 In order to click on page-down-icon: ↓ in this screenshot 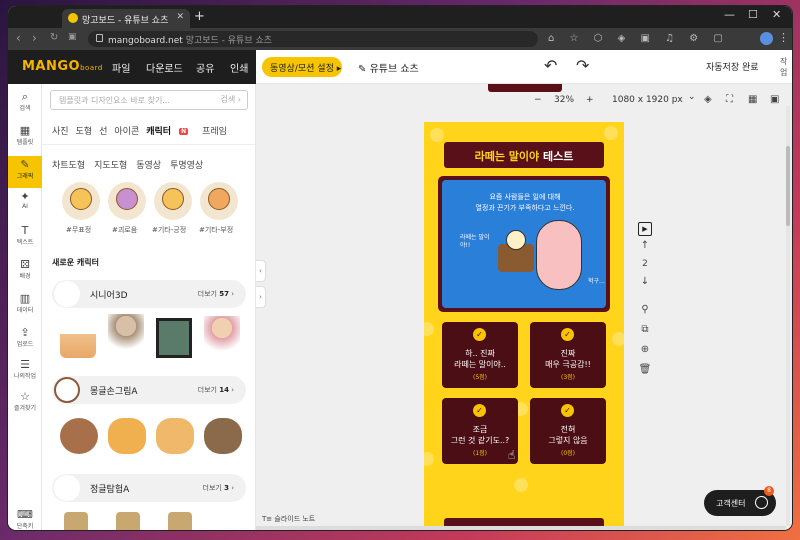, I will do `click(645, 281)`.